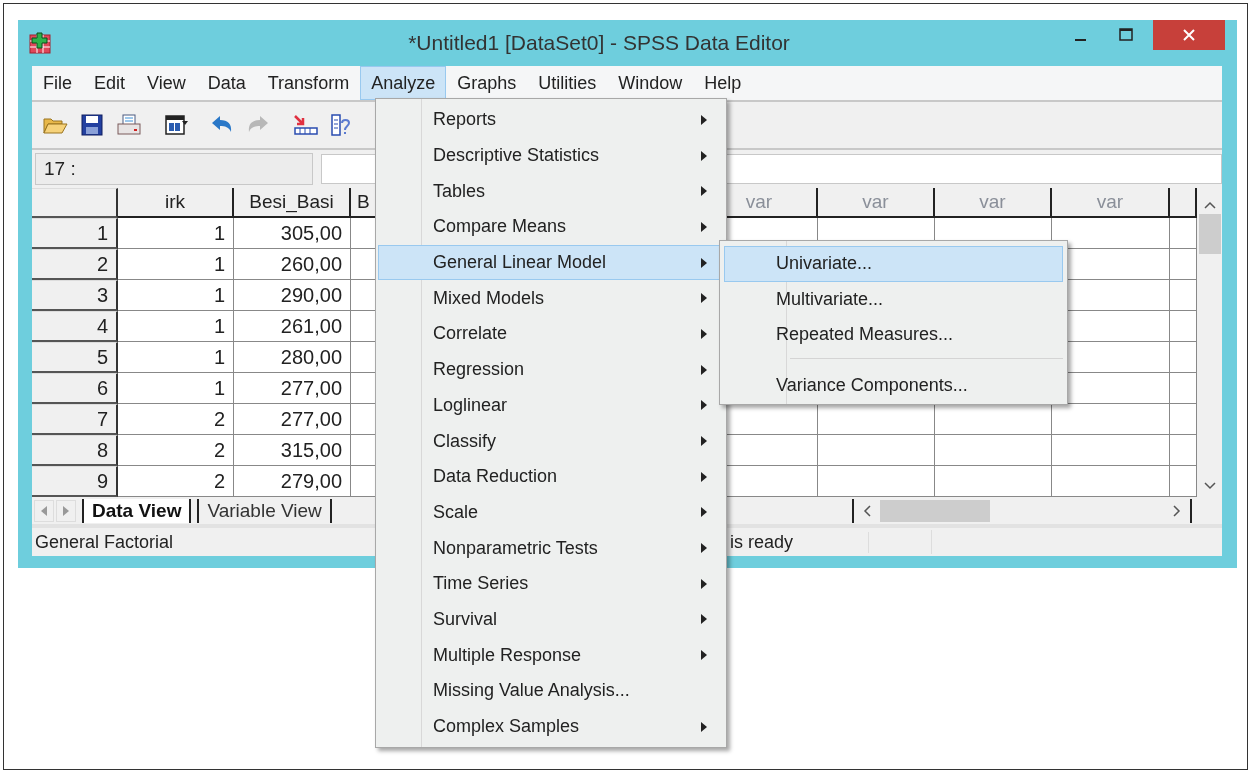 The height and width of the screenshot is (773, 1252). I want to click on menu-item: Time Series, so click(551, 583).